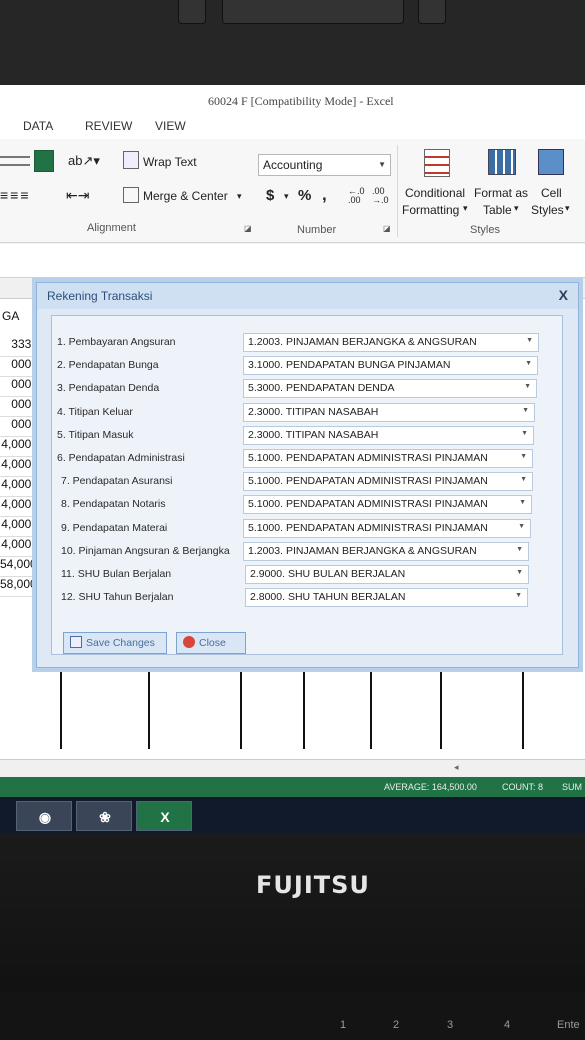 This screenshot has height=1040, width=585. I want to click on align-buttons-icon: ≡≡≡, so click(15, 195).